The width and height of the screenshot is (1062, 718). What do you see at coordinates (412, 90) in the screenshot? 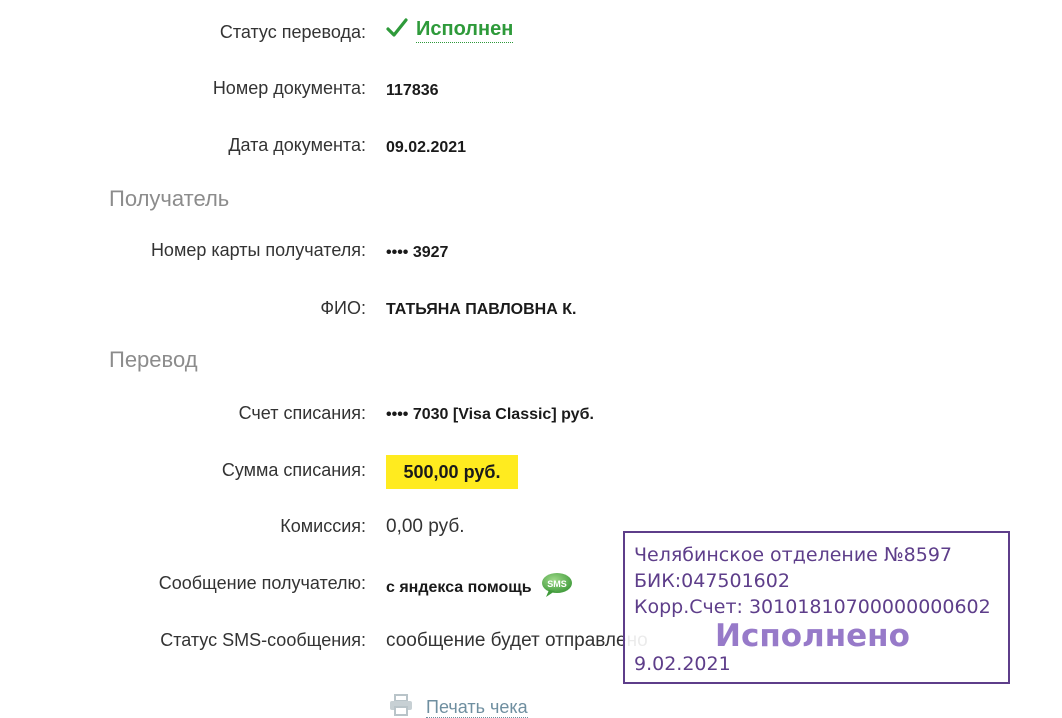
I see `doc-number-value: 117836` at bounding box center [412, 90].